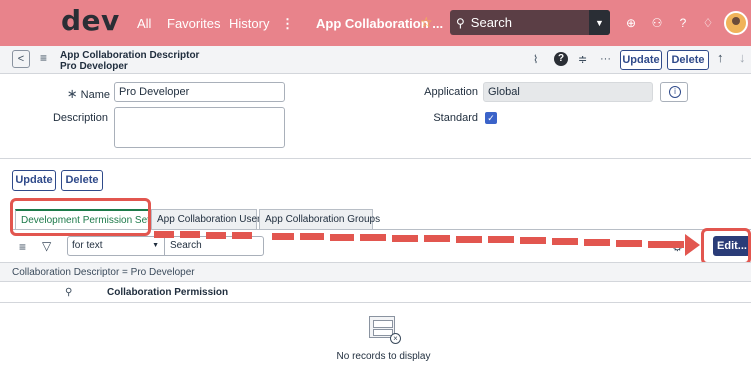 The image size is (751, 379). I want to click on global-search-placeholder: Search, so click(491, 22).